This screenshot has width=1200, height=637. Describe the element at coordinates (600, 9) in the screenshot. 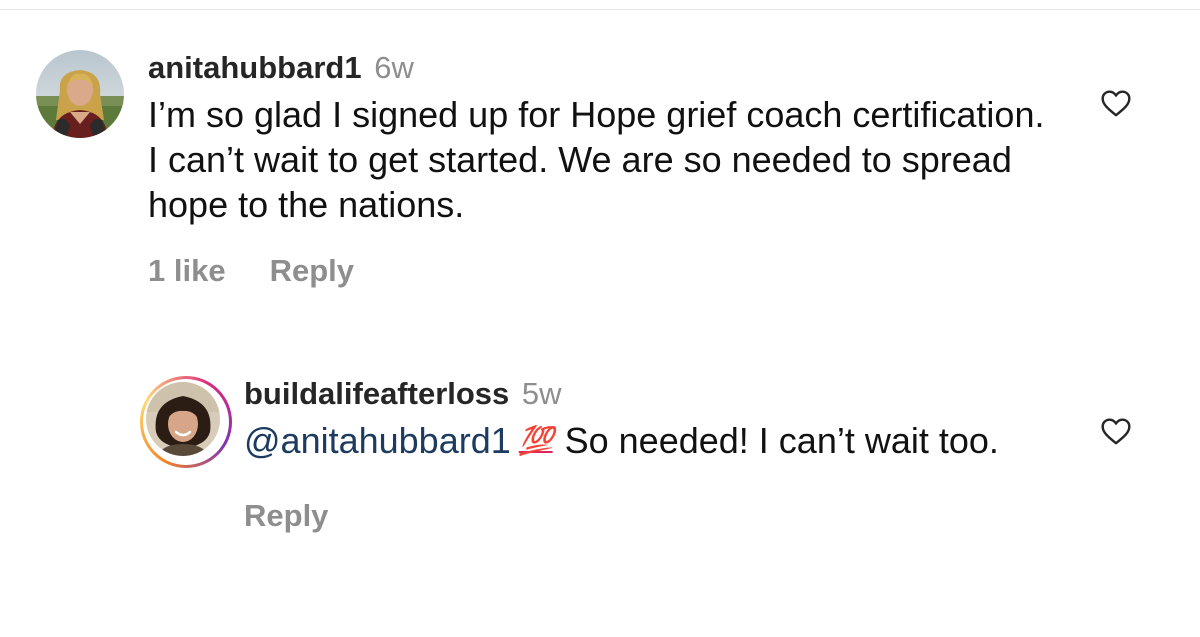

I see `top-divider` at that location.